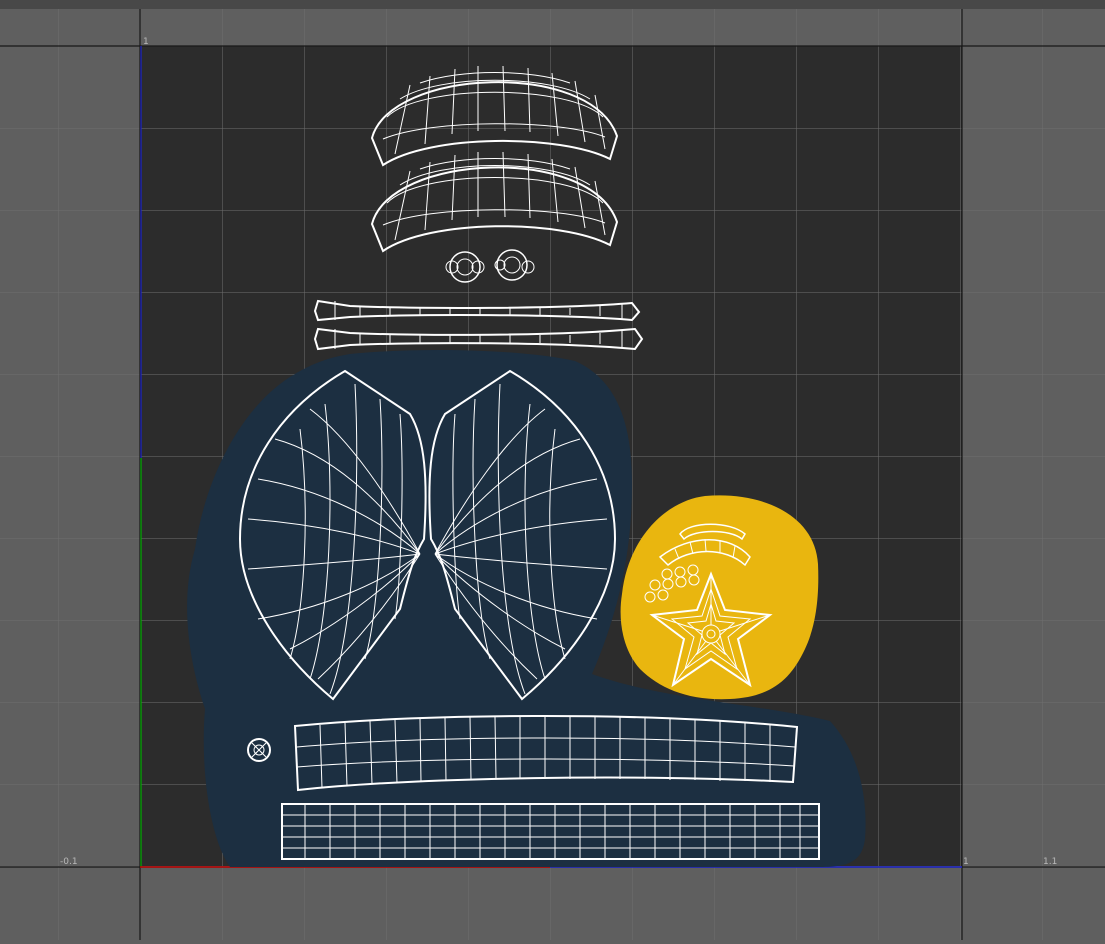 Image resolution: width=1105 pixels, height=944 pixels. Describe the element at coordinates (146, 42) in the screenshot. I see `tick-label-v-one: 1` at that location.